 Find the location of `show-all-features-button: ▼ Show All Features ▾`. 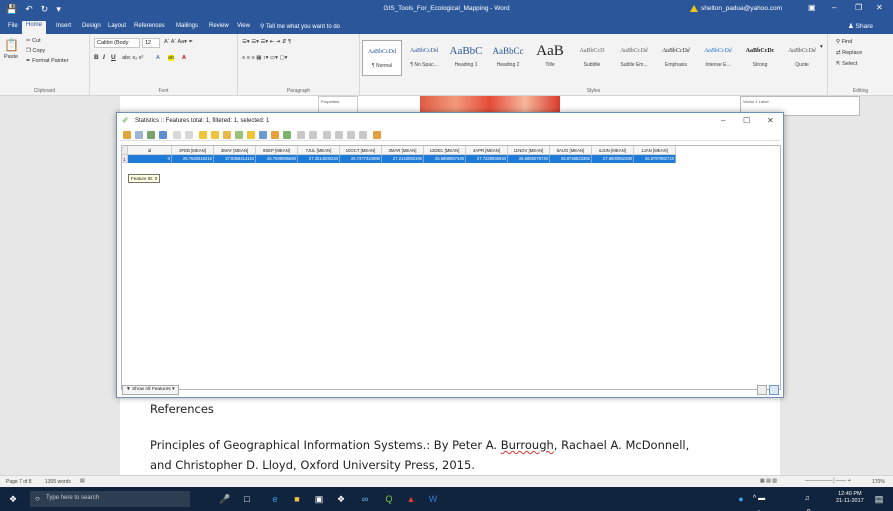

show-all-features-button: ▼ Show All Features ▾ is located at coordinates (150, 390).